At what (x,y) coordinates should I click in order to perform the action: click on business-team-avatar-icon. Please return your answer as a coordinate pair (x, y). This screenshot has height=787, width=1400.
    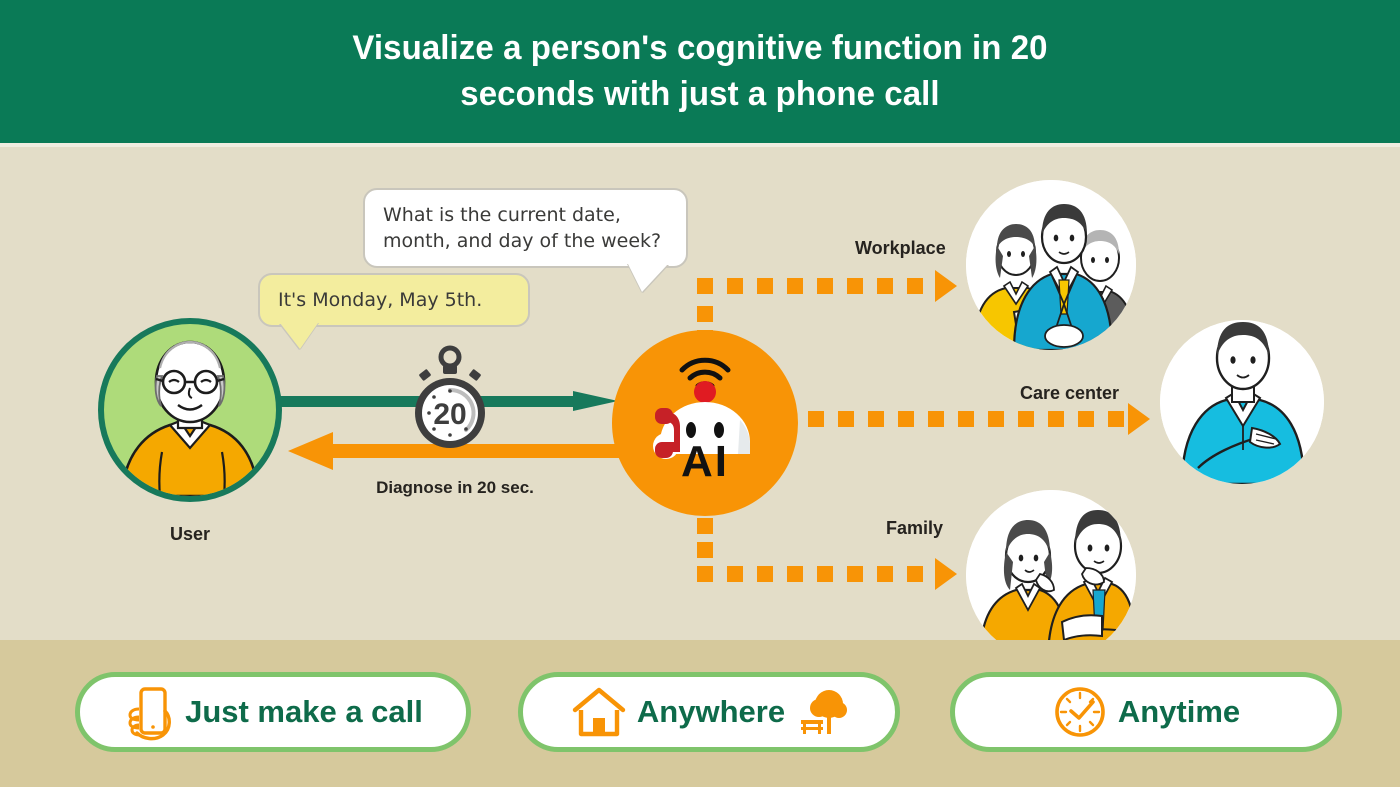
    Looking at the image, I should click on (1051, 265).